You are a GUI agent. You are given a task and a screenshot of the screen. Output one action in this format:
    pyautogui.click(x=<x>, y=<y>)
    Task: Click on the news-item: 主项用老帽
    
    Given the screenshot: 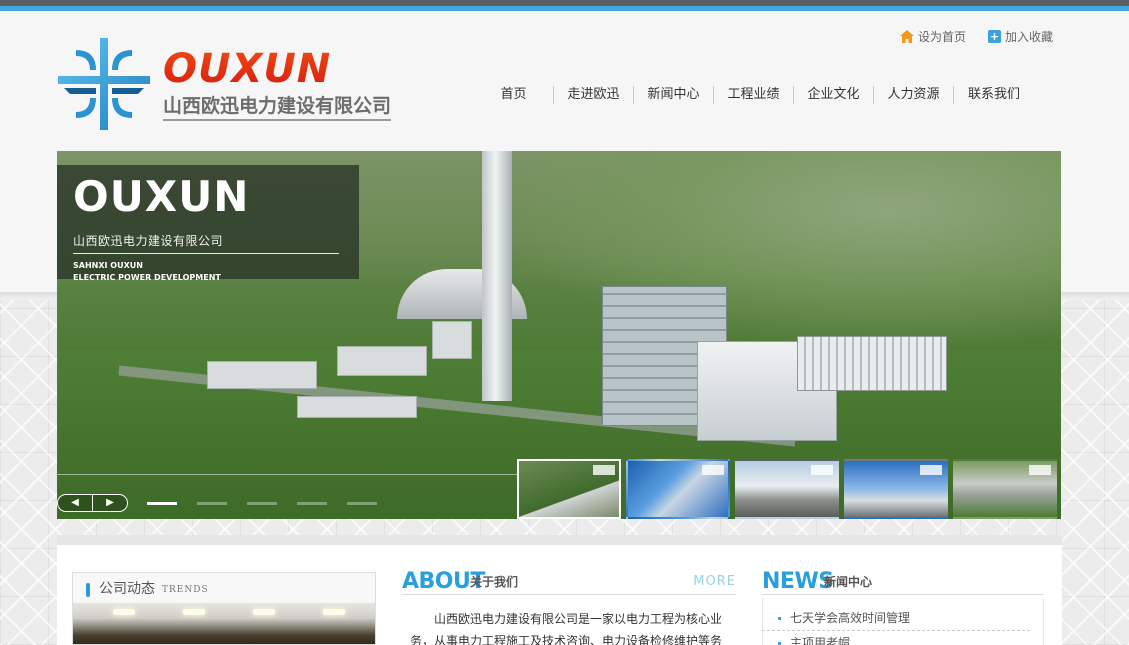 What is the action you would take?
    pyautogui.click(x=896, y=638)
    